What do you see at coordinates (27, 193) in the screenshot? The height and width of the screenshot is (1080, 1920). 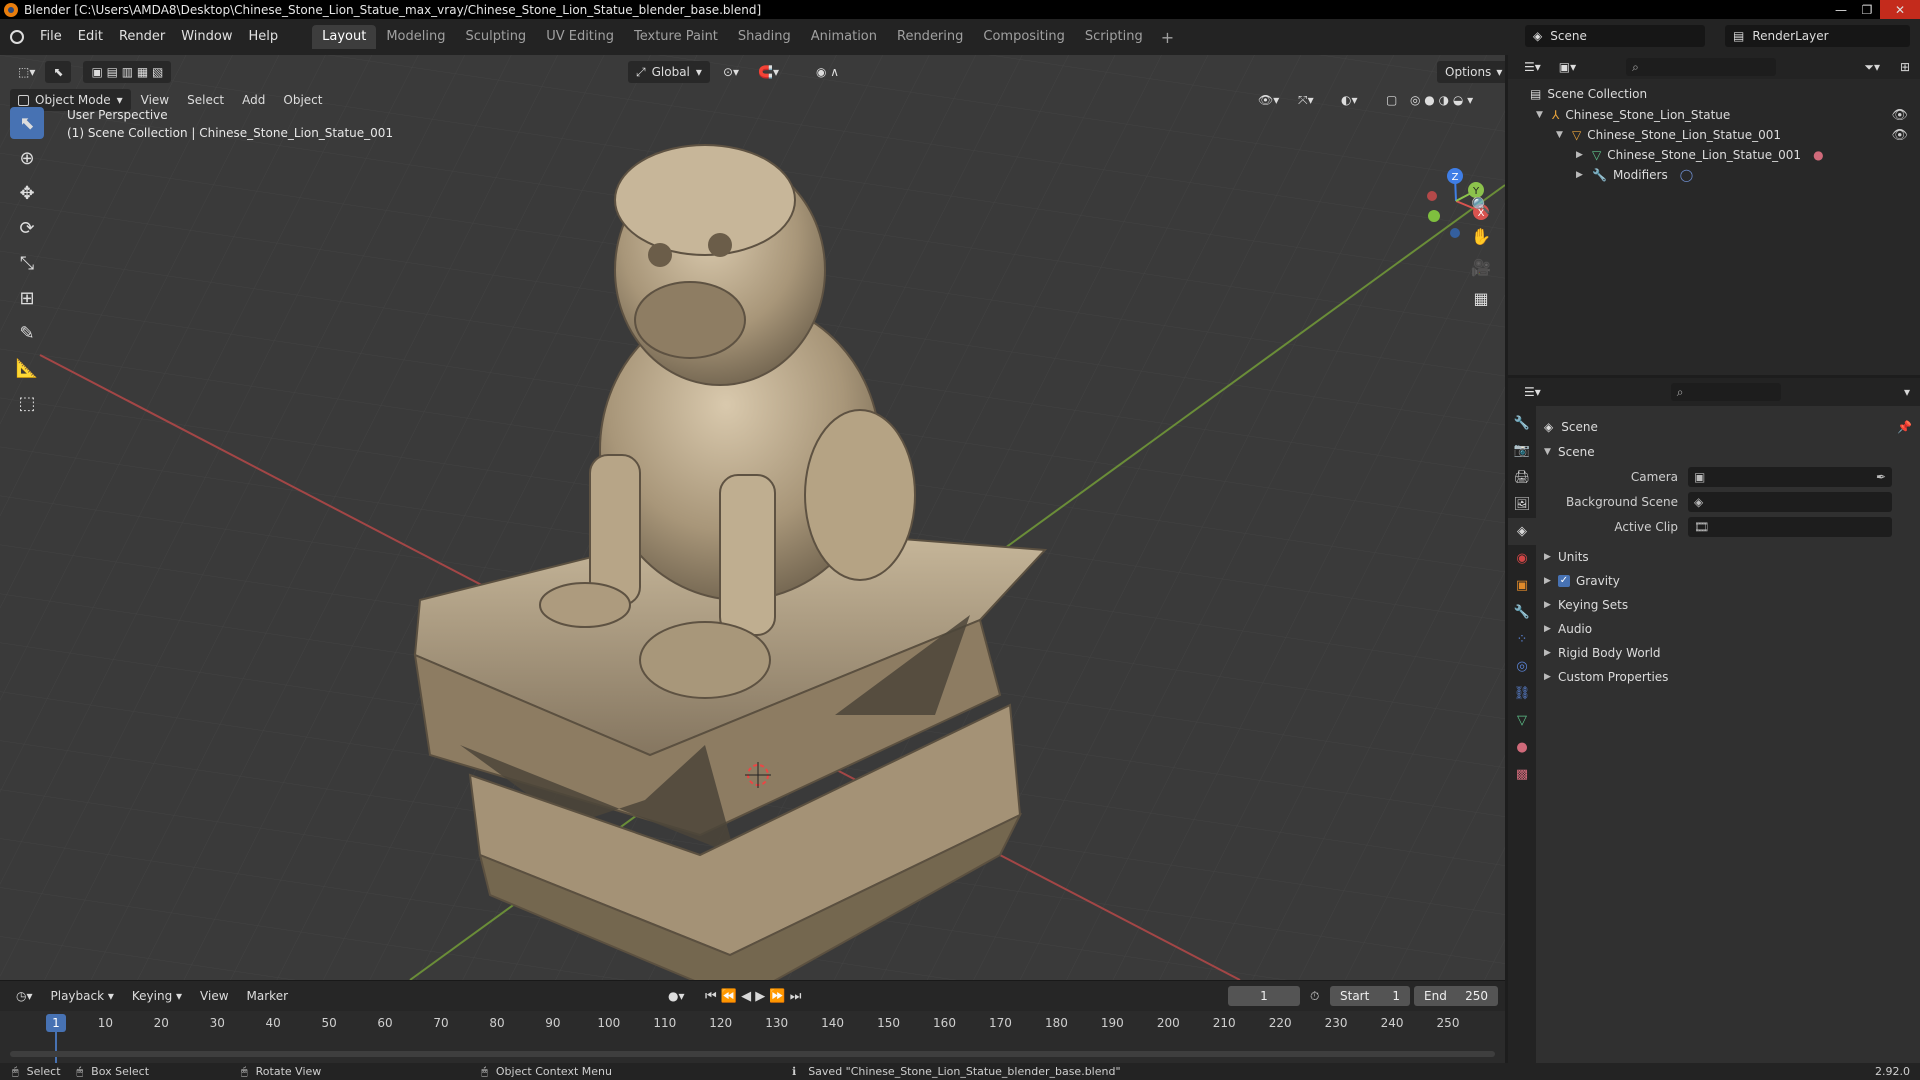 I see `move-tool-icon: ✥` at bounding box center [27, 193].